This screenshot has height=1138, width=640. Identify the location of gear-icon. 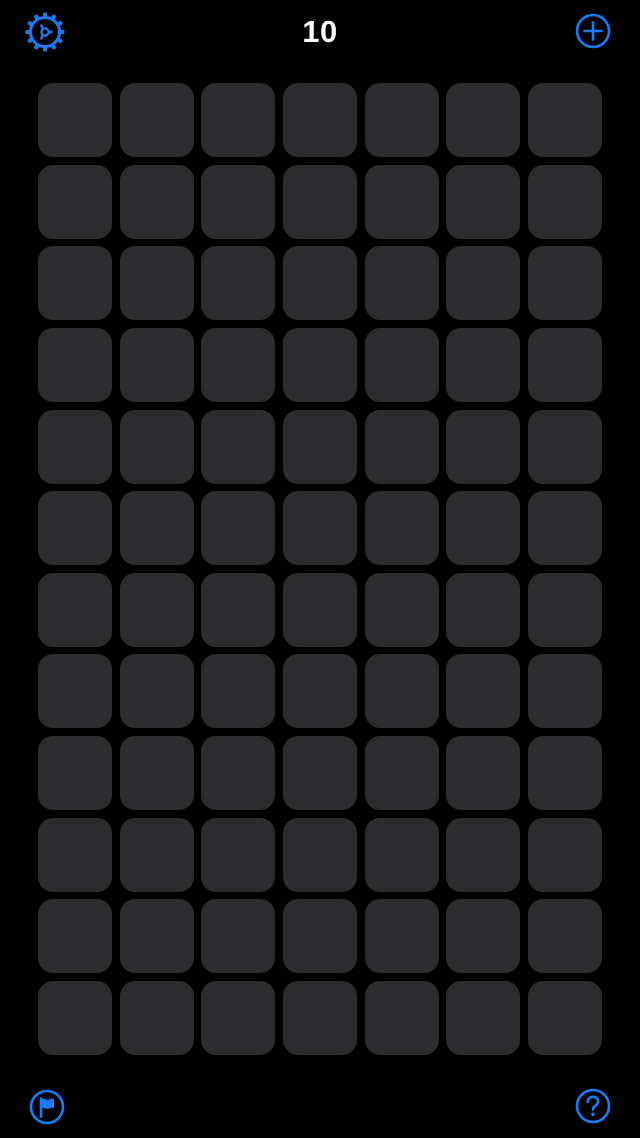
(45, 32).